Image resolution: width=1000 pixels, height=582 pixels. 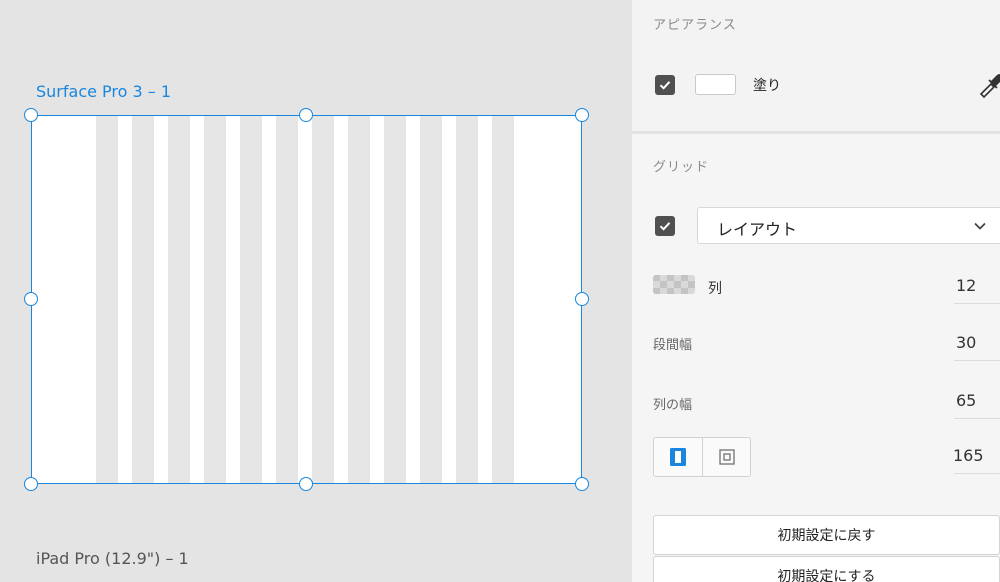 I want to click on columns-label: 列, so click(x=715, y=289).